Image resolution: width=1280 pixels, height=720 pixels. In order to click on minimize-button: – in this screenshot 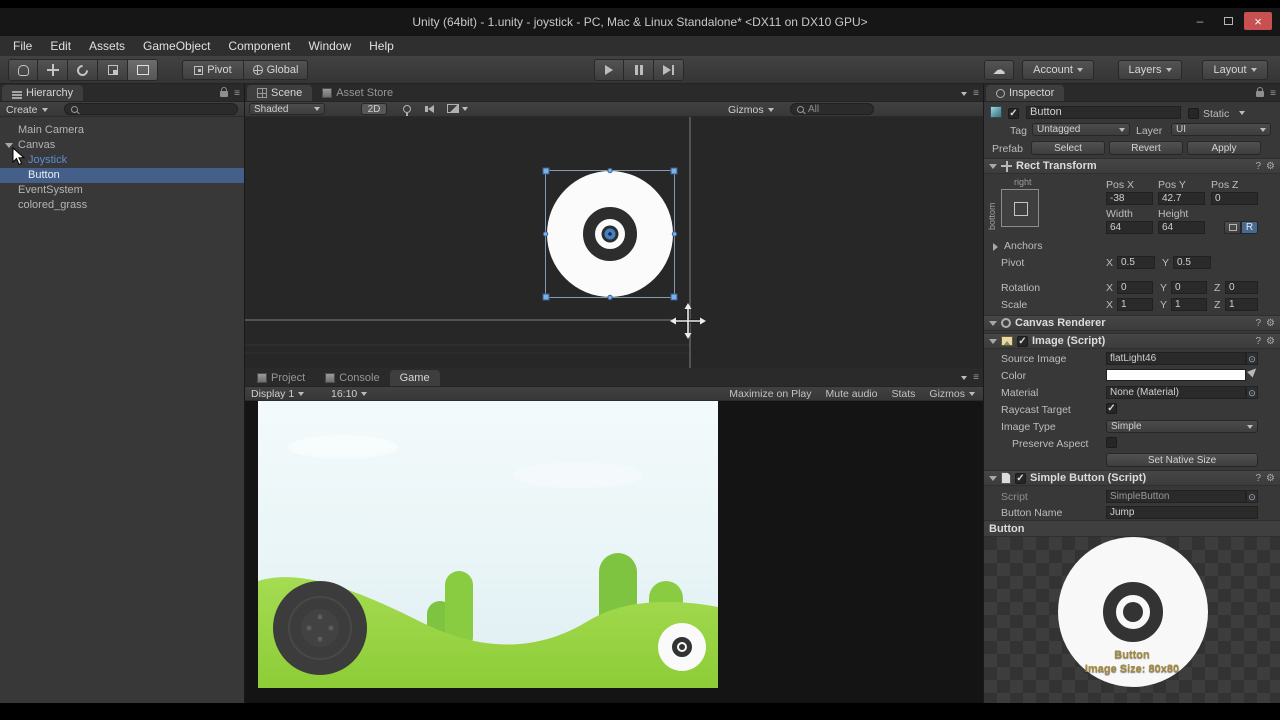, I will do `click(1200, 21)`.